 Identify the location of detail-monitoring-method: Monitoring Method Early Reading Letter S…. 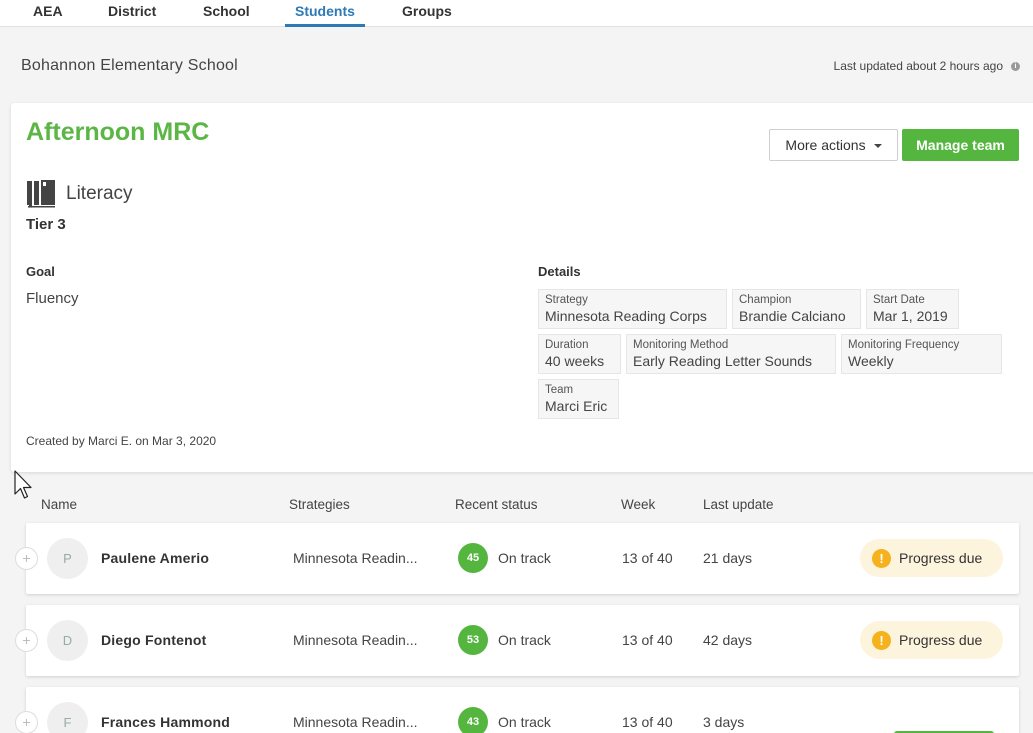
(731, 354).